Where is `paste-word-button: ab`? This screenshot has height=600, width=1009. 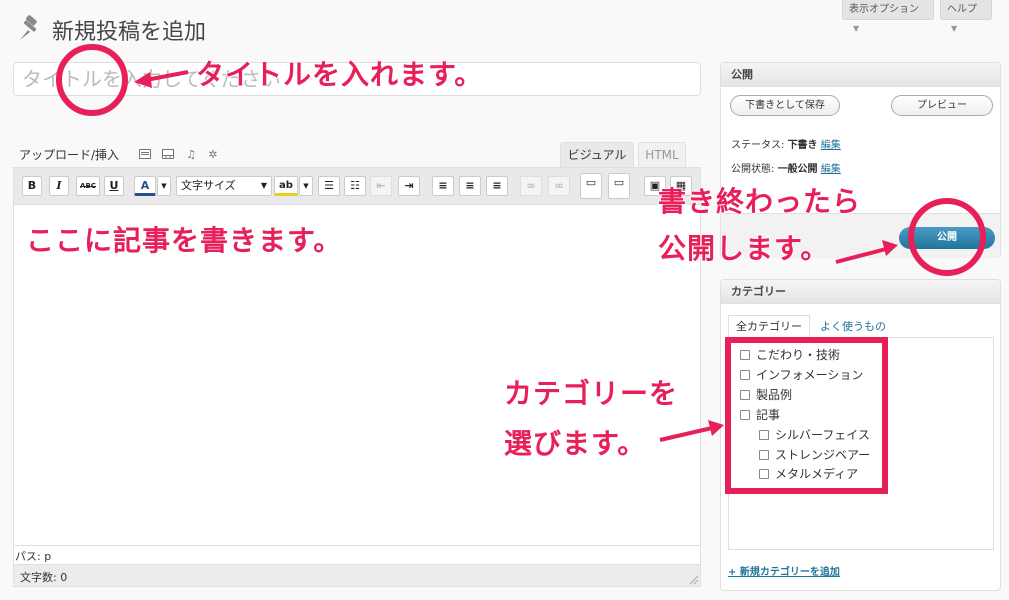 paste-word-button: ab is located at coordinates (286, 186).